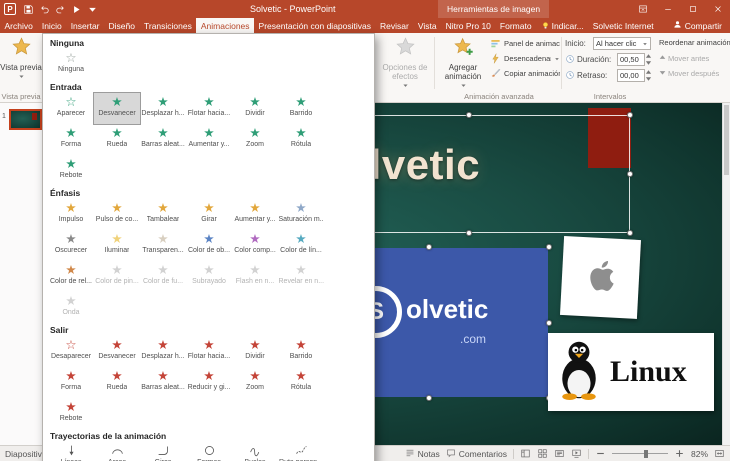  Describe the element at coordinates (542, 453) in the screenshot. I see `slide-sorter-view-button` at that location.